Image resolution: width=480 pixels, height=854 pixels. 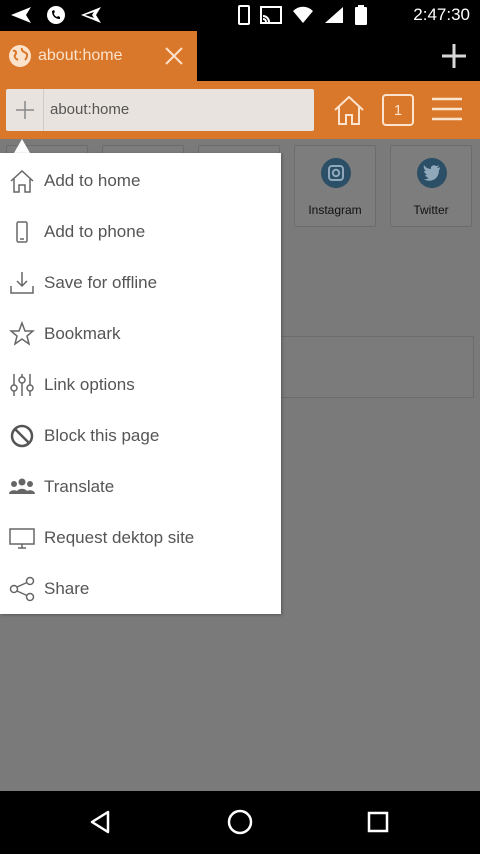 I want to click on menu-item-label: Request dektop site, so click(x=119, y=537).